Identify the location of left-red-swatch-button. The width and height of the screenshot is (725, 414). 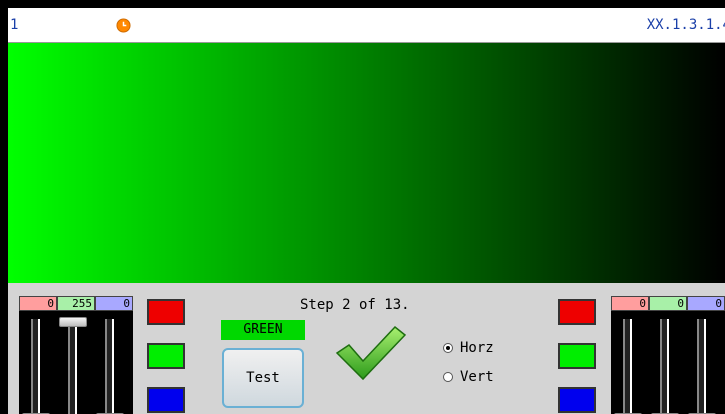
(166, 312).